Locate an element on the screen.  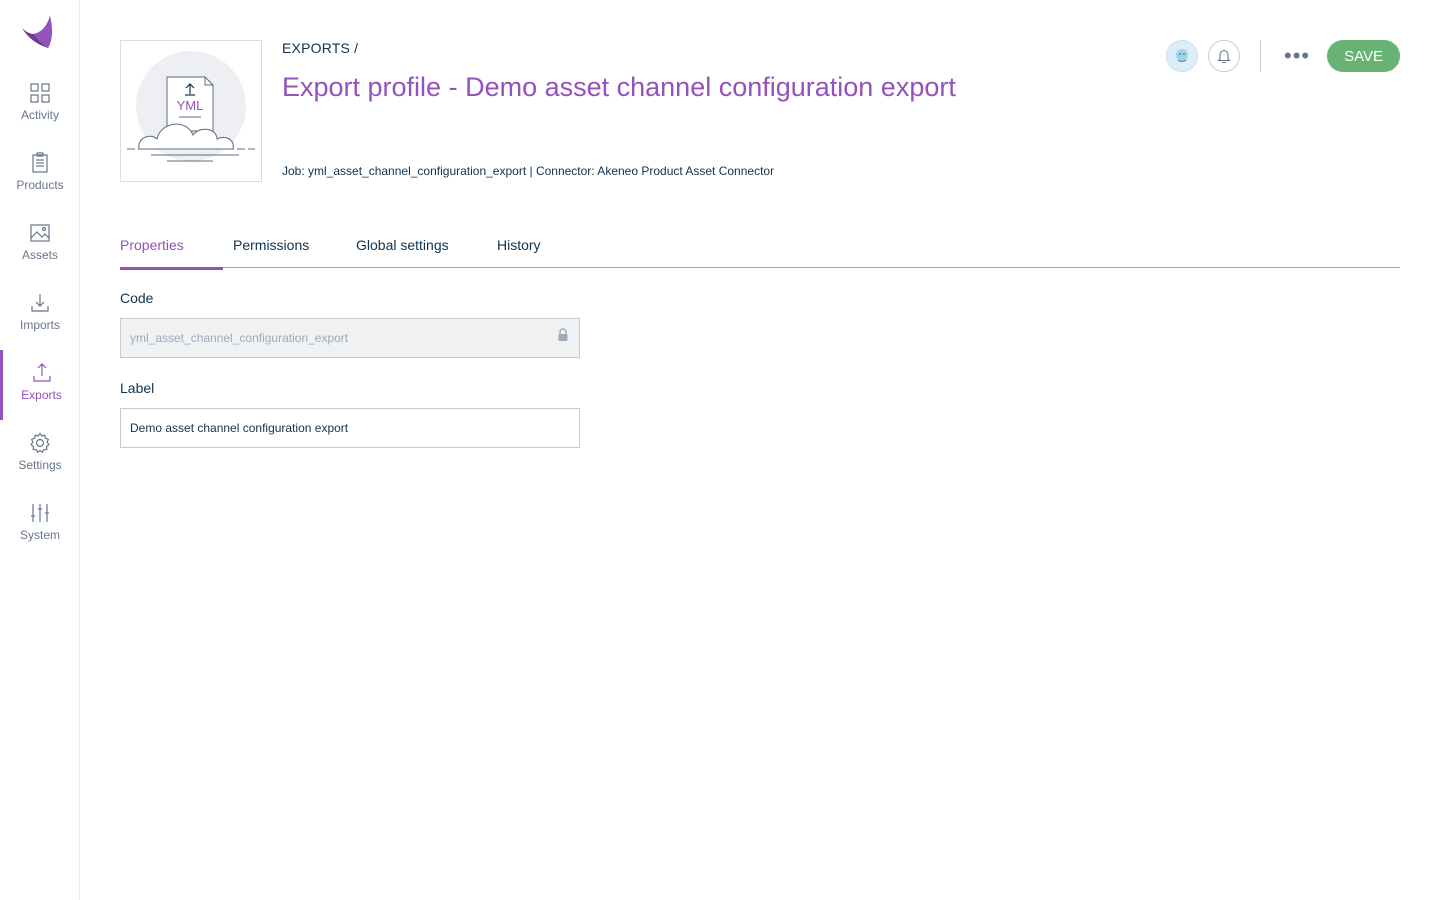
sidebar-item-label: Imports is located at coordinates (39, 325).